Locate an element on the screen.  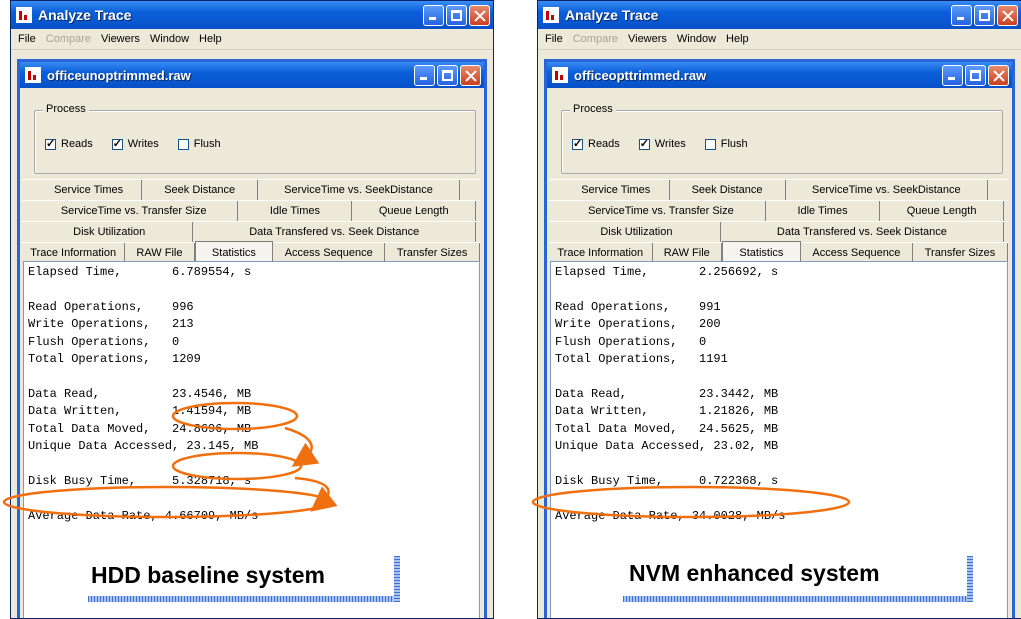
right-caption: NVM enhanced system is located at coordinates (754, 573).